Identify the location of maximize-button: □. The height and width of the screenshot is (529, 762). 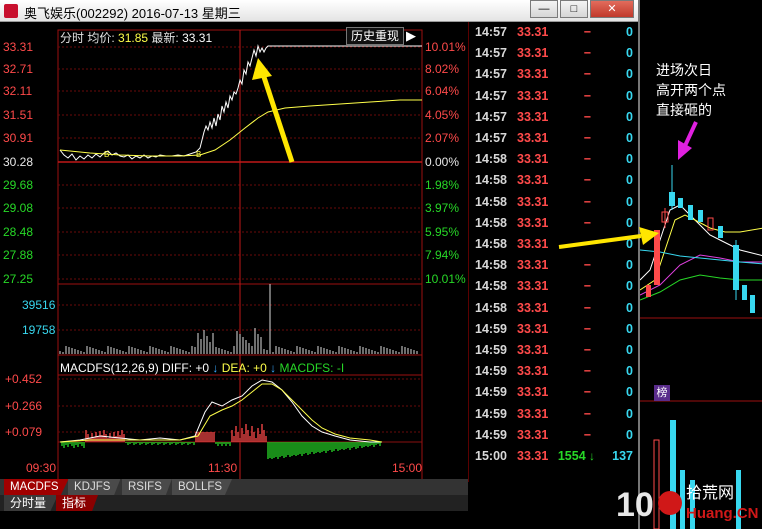
(574, 9).